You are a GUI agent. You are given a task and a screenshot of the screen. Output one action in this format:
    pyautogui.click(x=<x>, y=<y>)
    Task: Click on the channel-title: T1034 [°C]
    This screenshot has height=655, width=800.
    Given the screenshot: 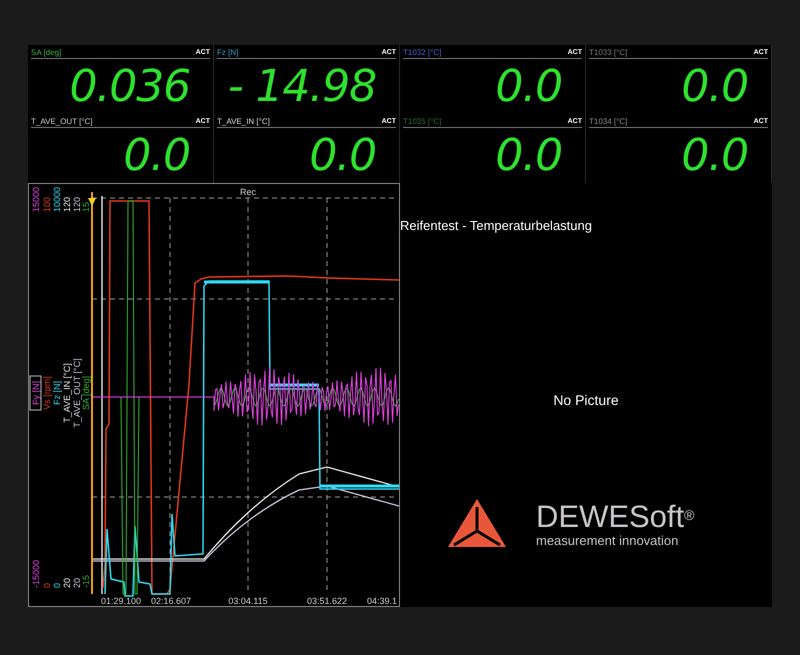 What is the action you would take?
    pyautogui.click(x=608, y=122)
    